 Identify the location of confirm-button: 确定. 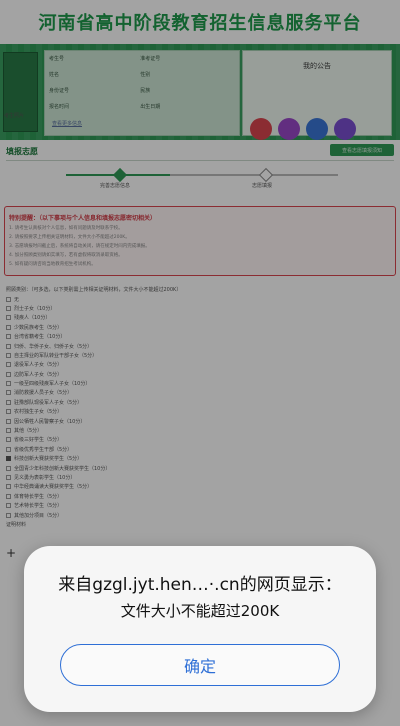
(200, 665).